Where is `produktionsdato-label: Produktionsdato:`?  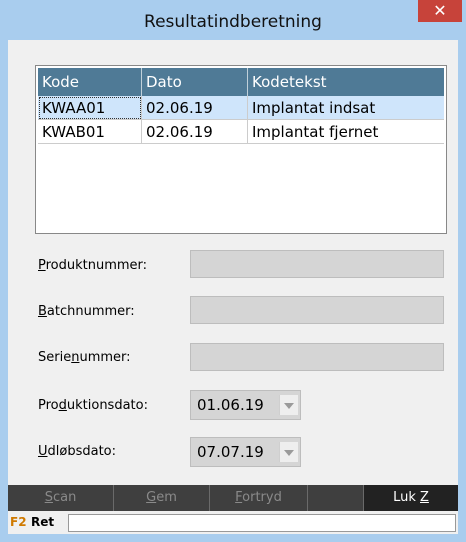 produktionsdato-label: Produktionsdato: is located at coordinates (93, 405).